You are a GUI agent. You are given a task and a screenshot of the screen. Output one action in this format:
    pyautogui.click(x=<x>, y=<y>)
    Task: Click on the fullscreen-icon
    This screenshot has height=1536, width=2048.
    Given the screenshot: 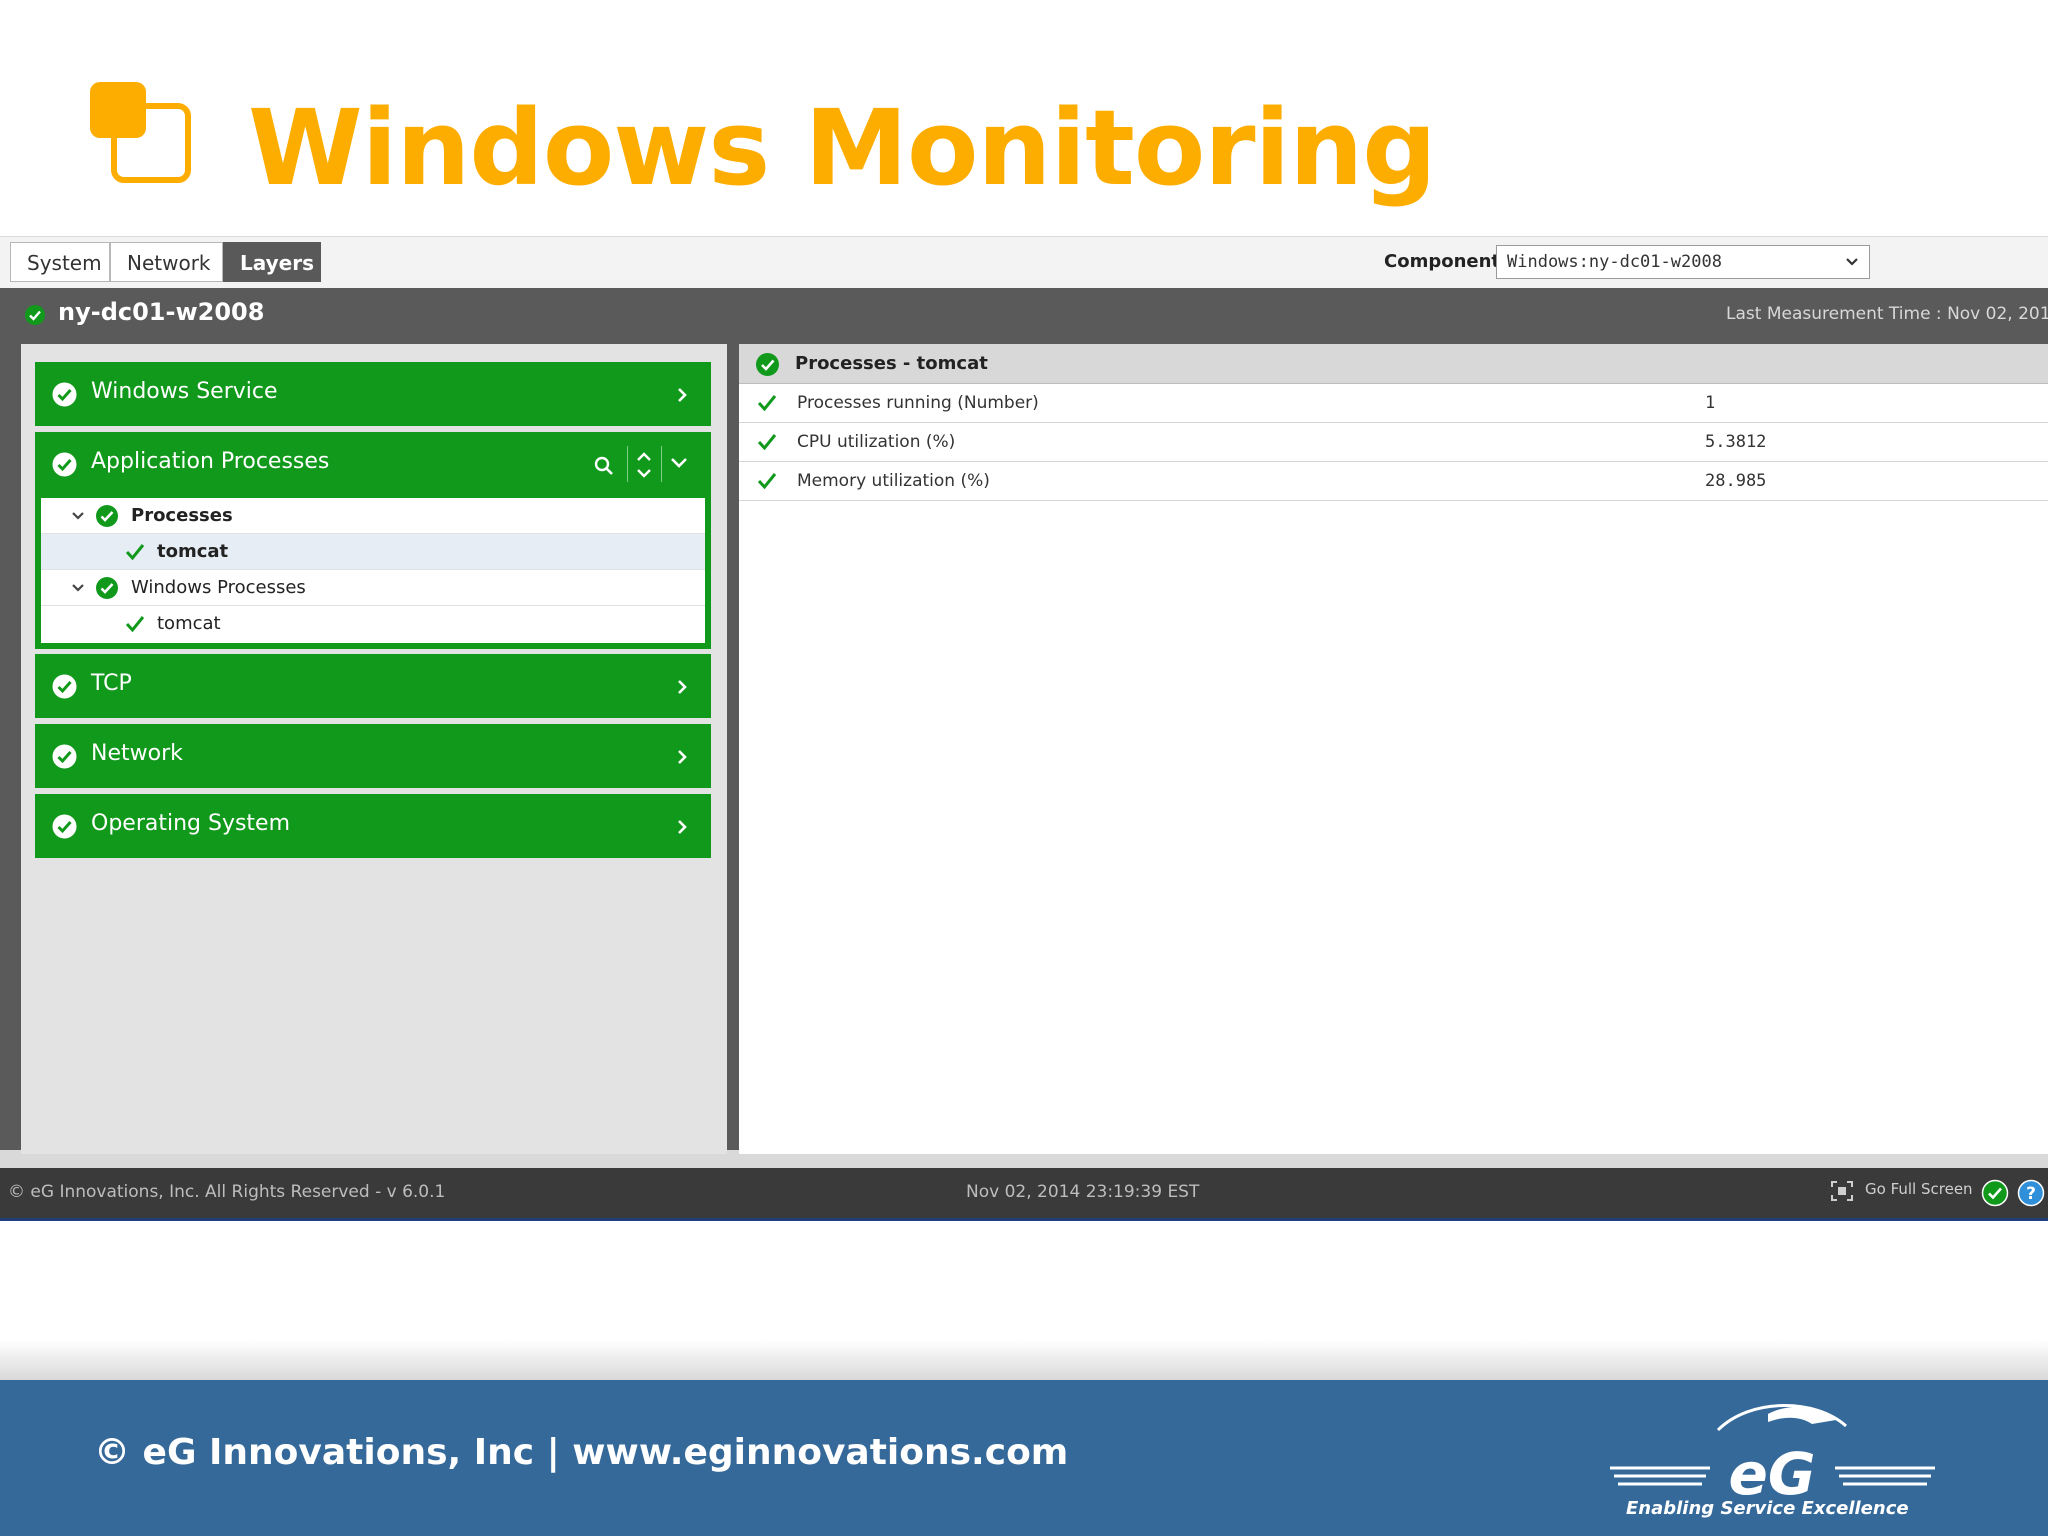 What is the action you would take?
    pyautogui.click(x=1842, y=1191)
    